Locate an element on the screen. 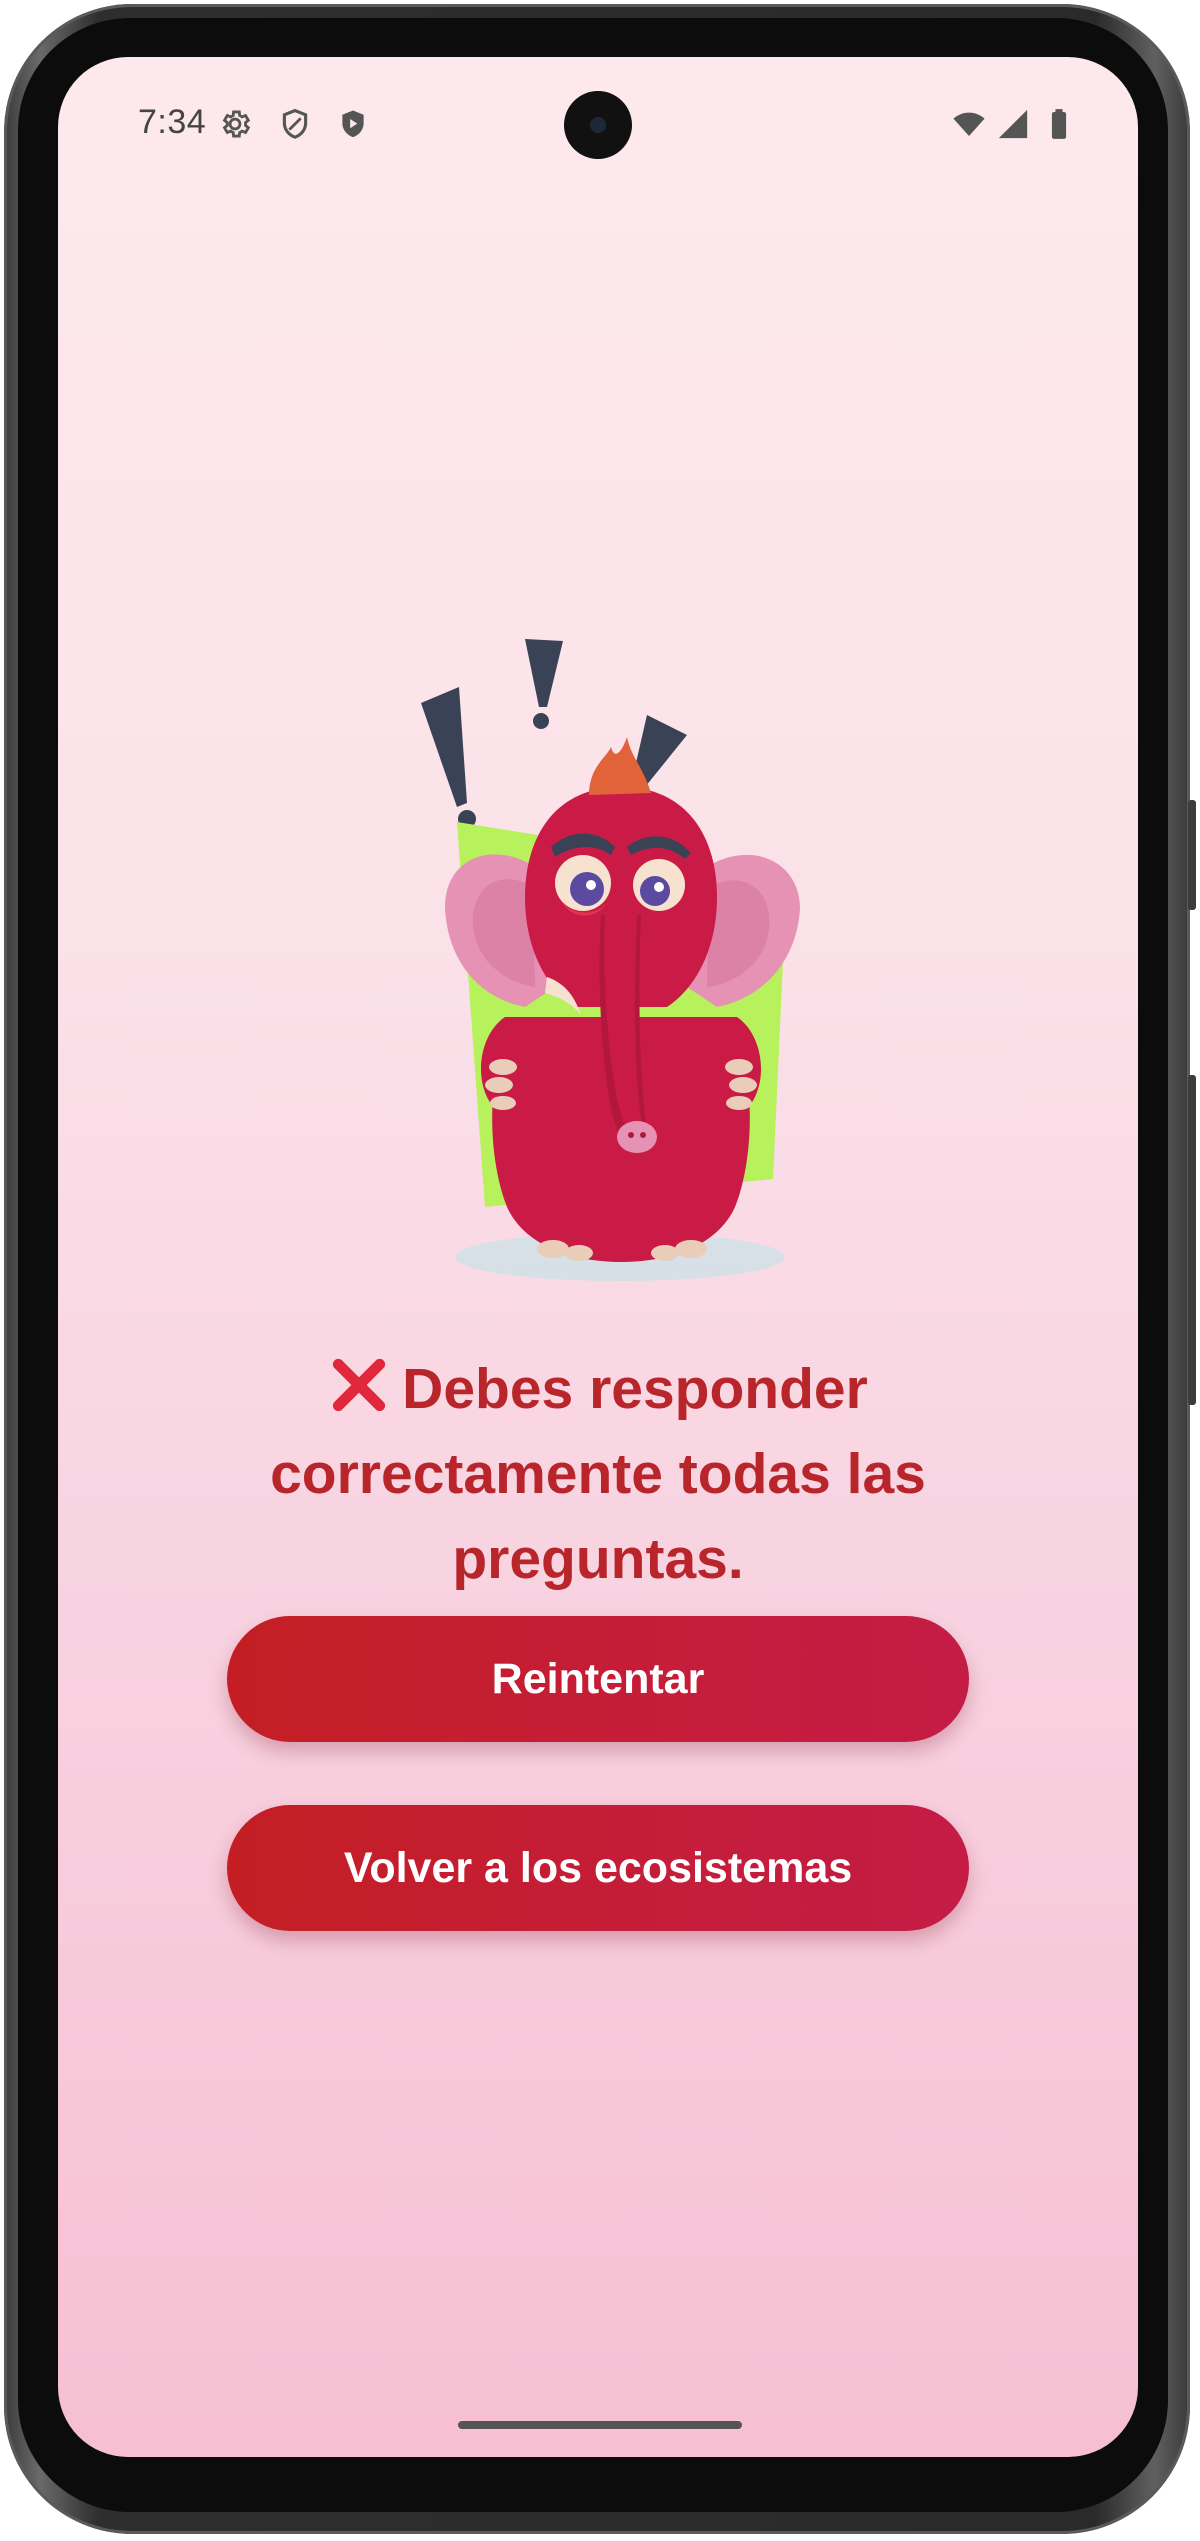 Image resolution: width=1200 pixels, height=2541 pixels. home-indicator is located at coordinates (600, 2425).